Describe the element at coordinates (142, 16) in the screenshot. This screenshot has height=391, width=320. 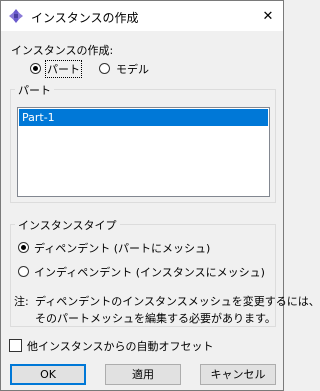
I see `title-bar: インスタンスの作成 ✕` at that location.